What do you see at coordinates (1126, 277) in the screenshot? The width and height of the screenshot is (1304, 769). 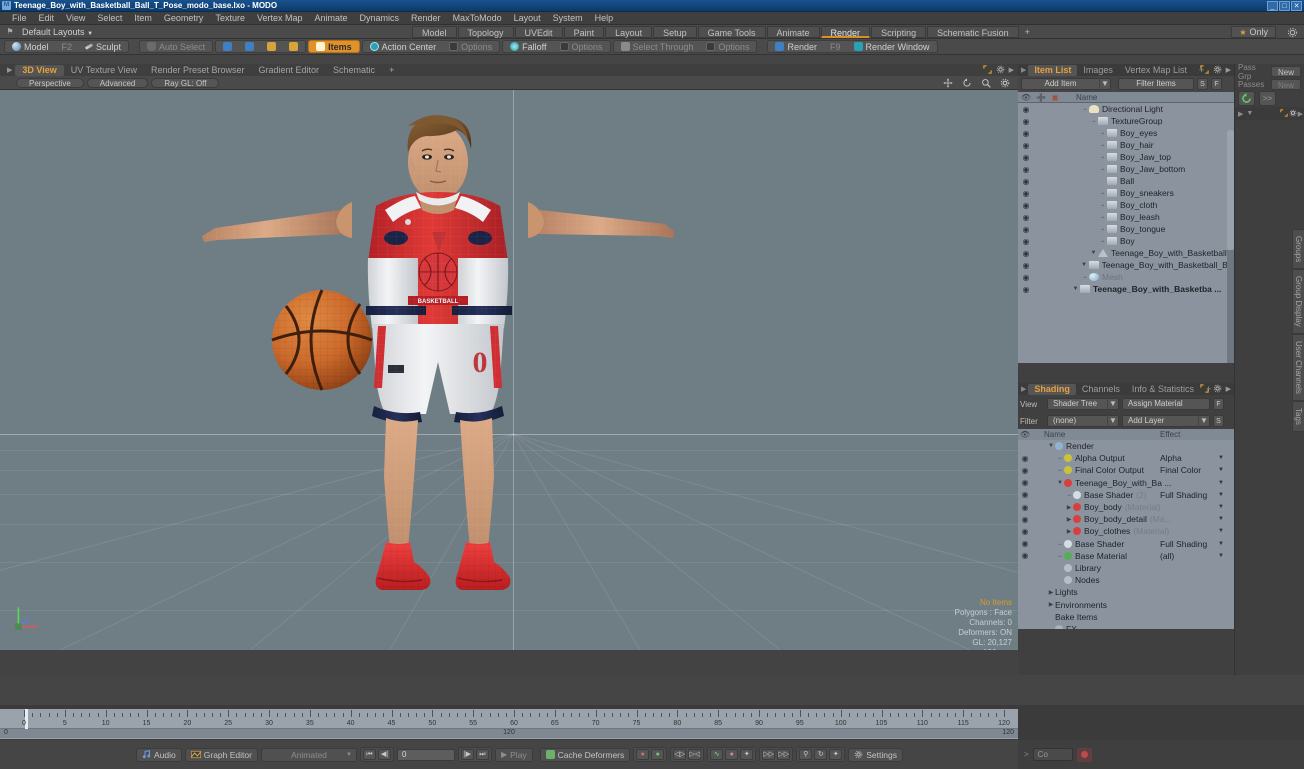 I see `item-list-row: ◉ → Mesh` at bounding box center [1126, 277].